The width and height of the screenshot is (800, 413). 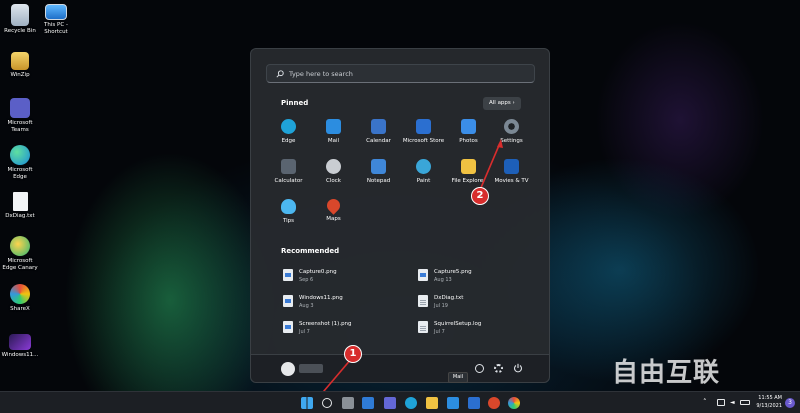 What do you see at coordinates (790, 403) in the screenshot?
I see `notification-badge: 3` at bounding box center [790, 403].